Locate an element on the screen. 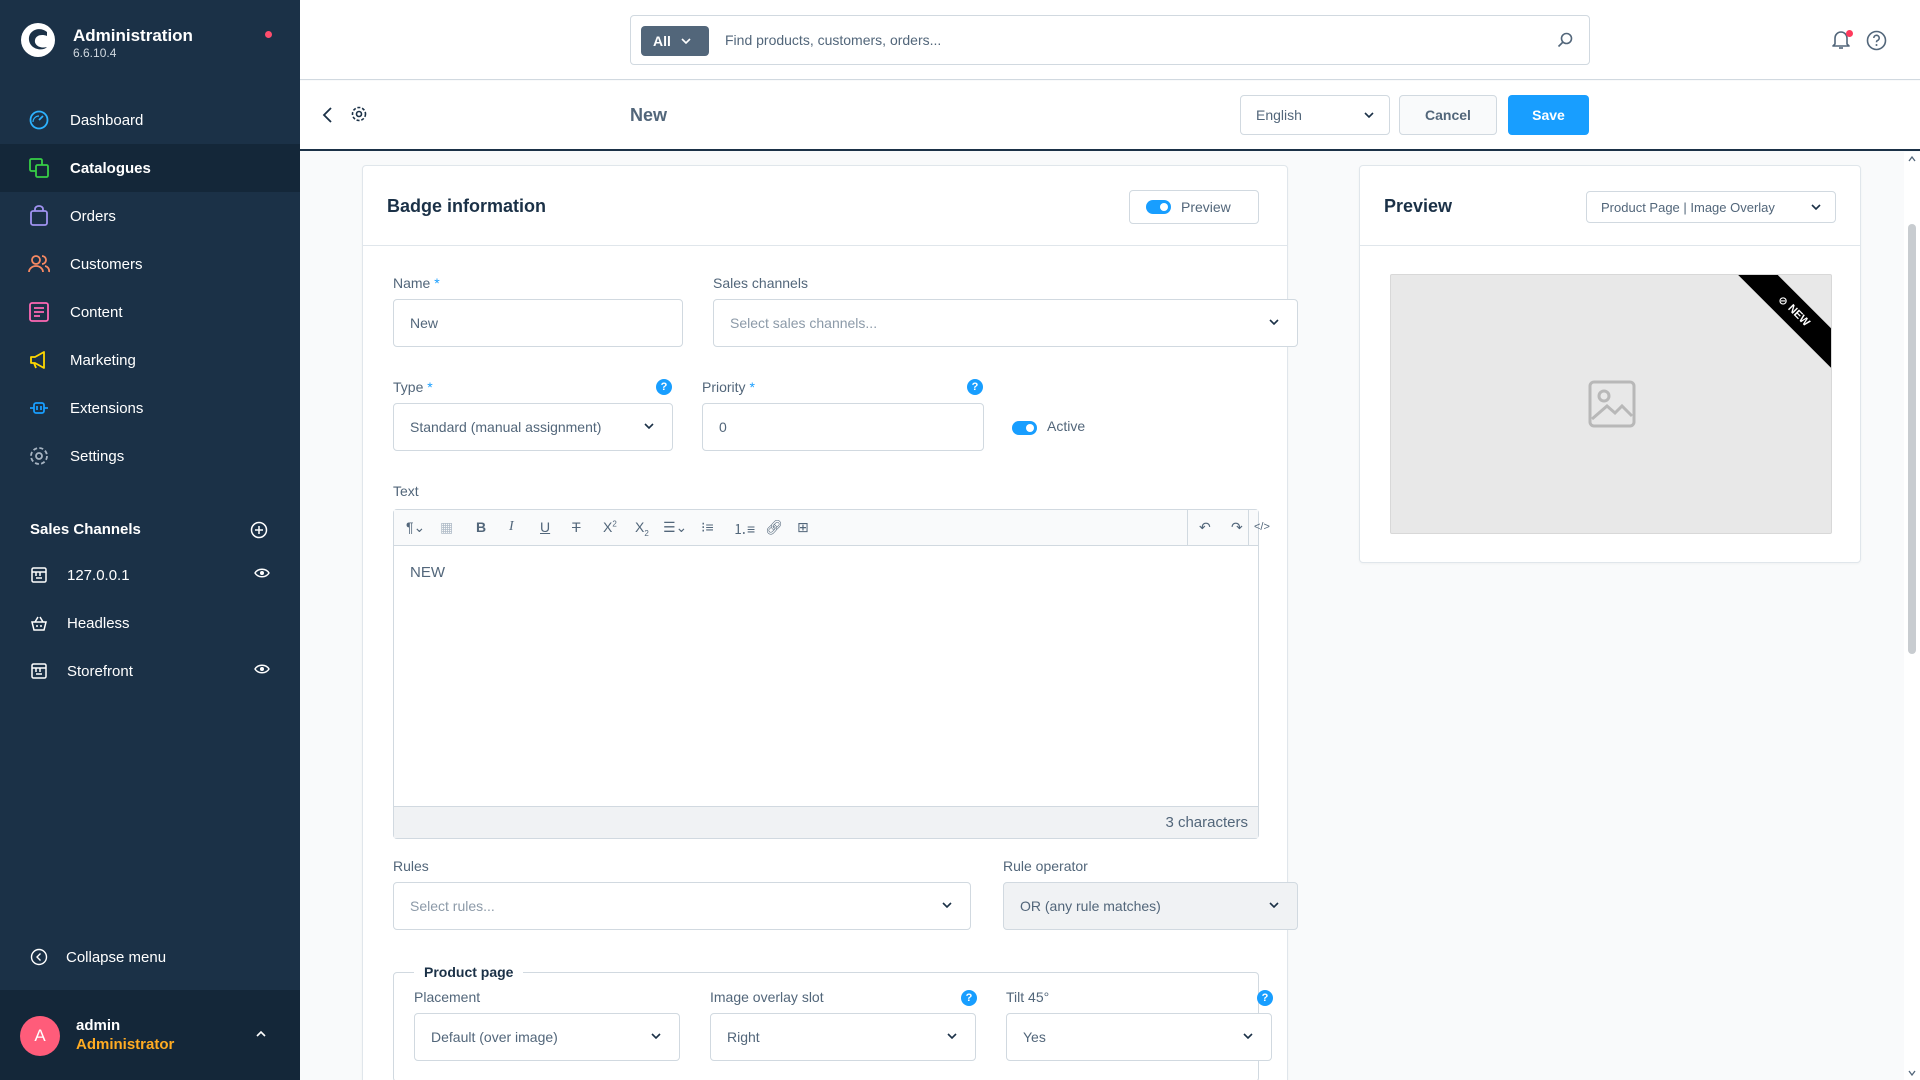 The width and height of the screenshot is (1920, 1080). strikethrough-icon: T is located at coordinates (576, 527).